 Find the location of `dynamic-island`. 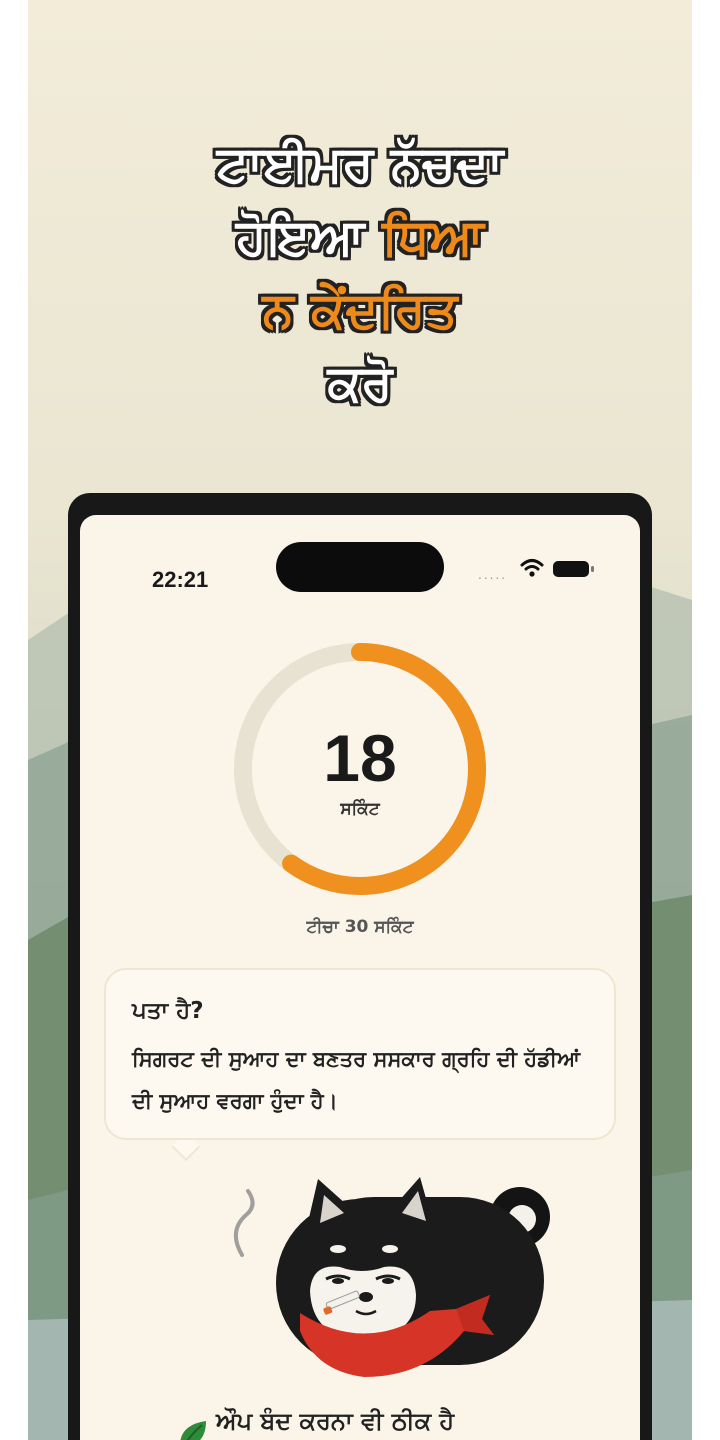

dynamic-island is located at coordinates (360, 567).